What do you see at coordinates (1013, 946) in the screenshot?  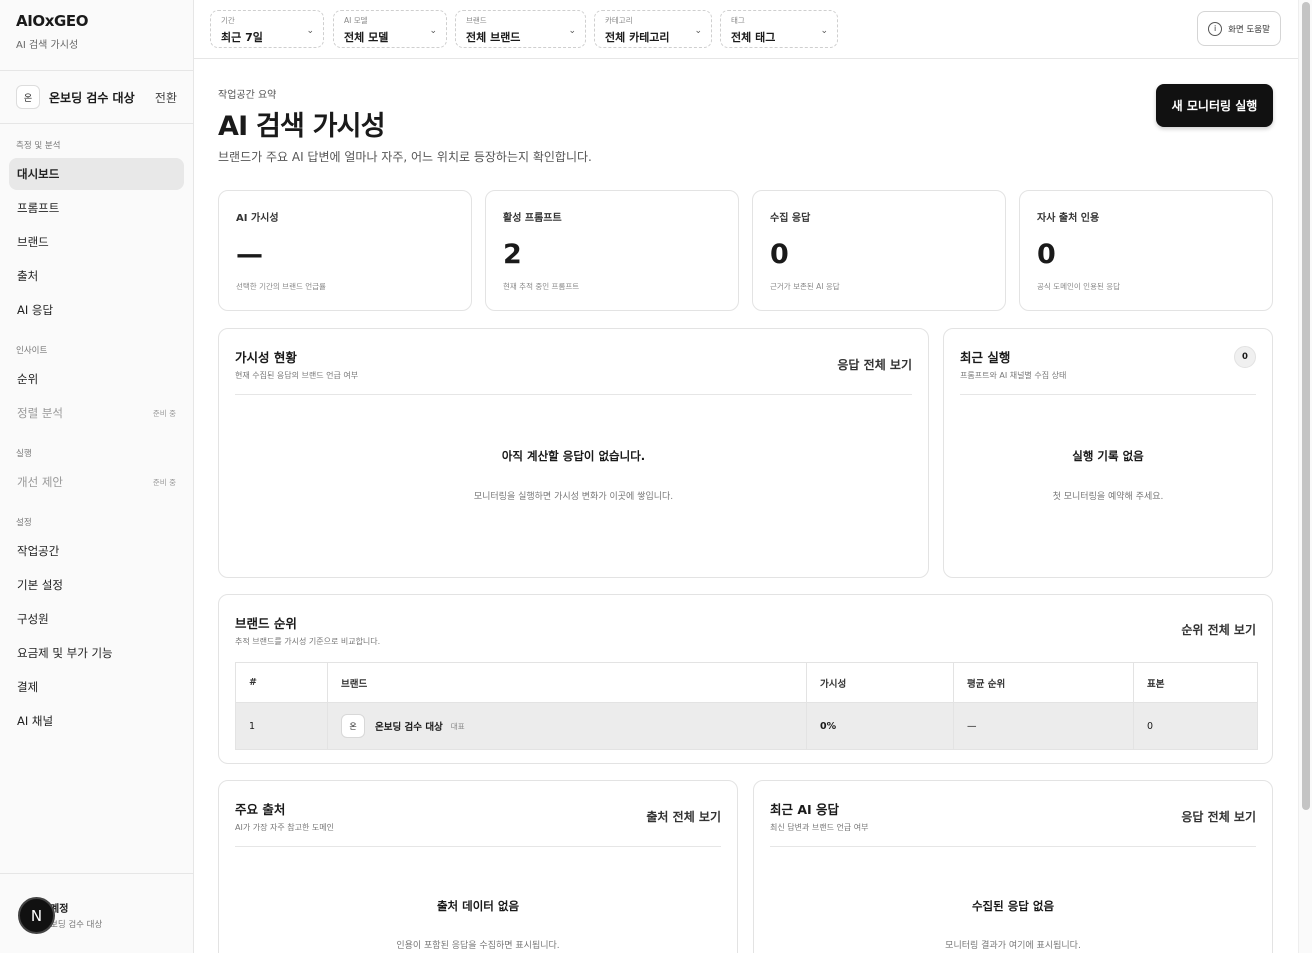 I see `empty-state-subtitle: 모니터링 결과가 여기에 표시됩니다.` at bounding box center [1013, 946].